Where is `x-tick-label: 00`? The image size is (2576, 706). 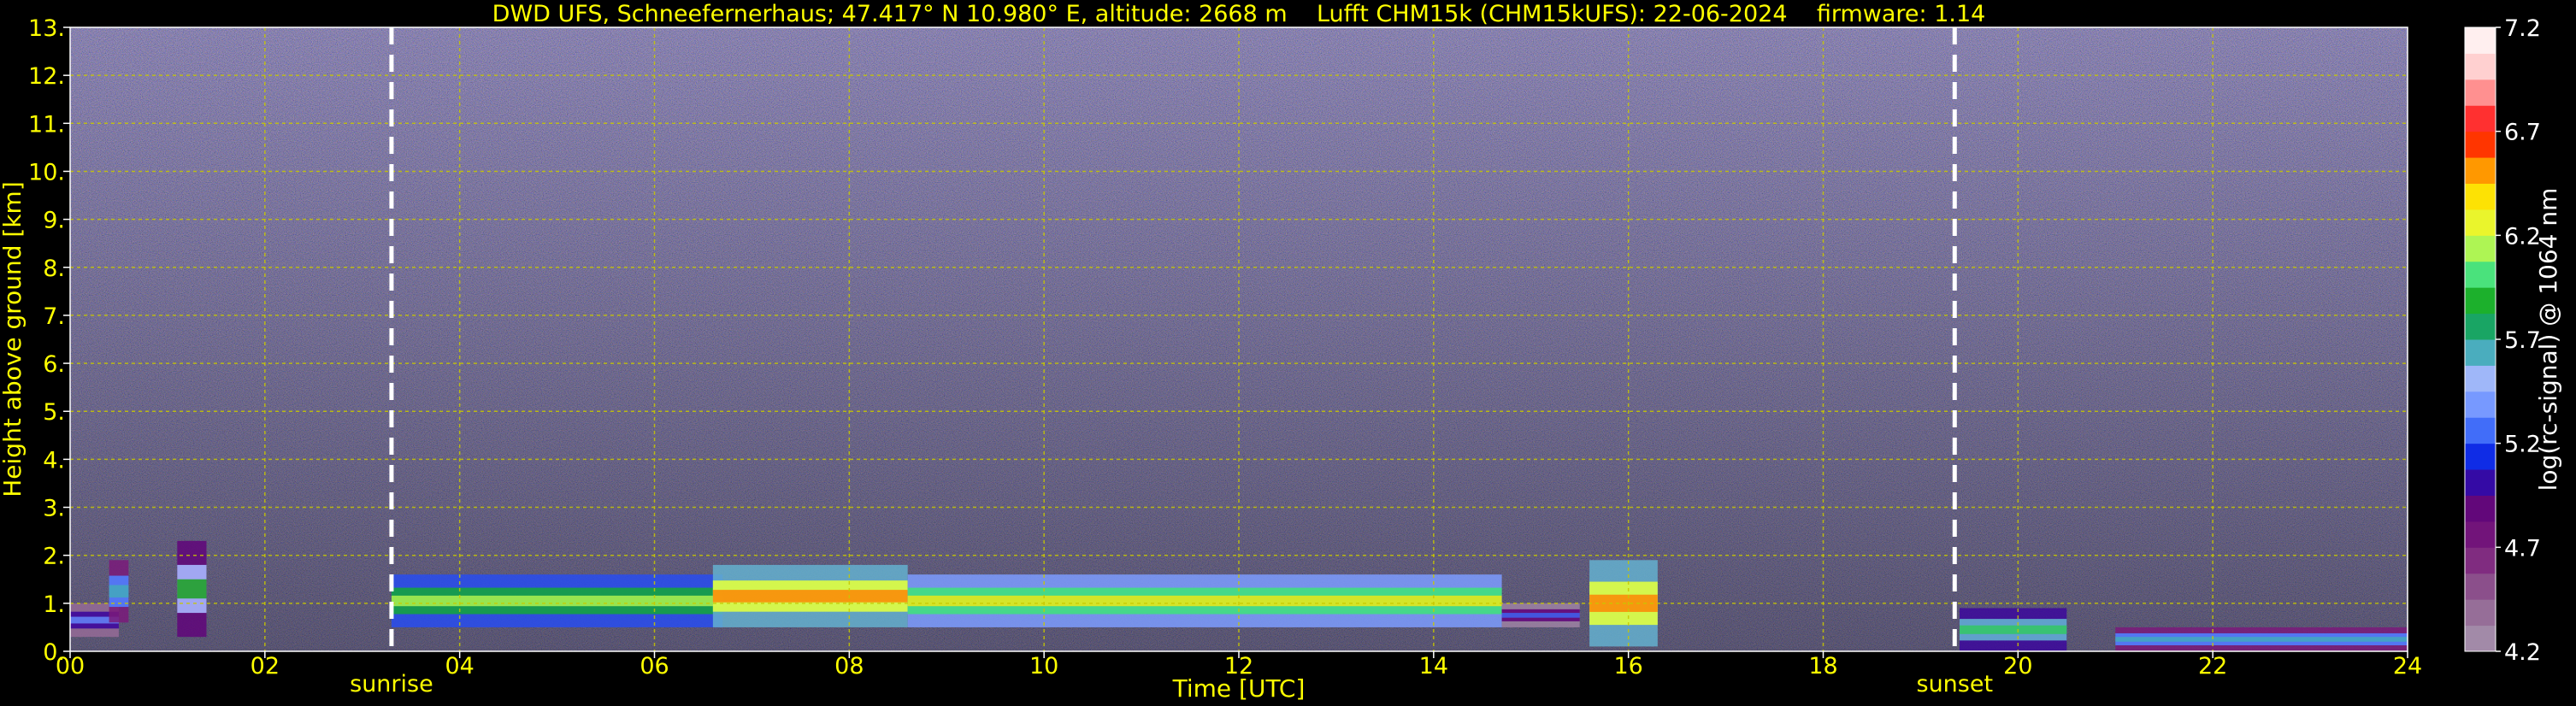 x-tick-label: 00 is located at coordinates (70, 666).